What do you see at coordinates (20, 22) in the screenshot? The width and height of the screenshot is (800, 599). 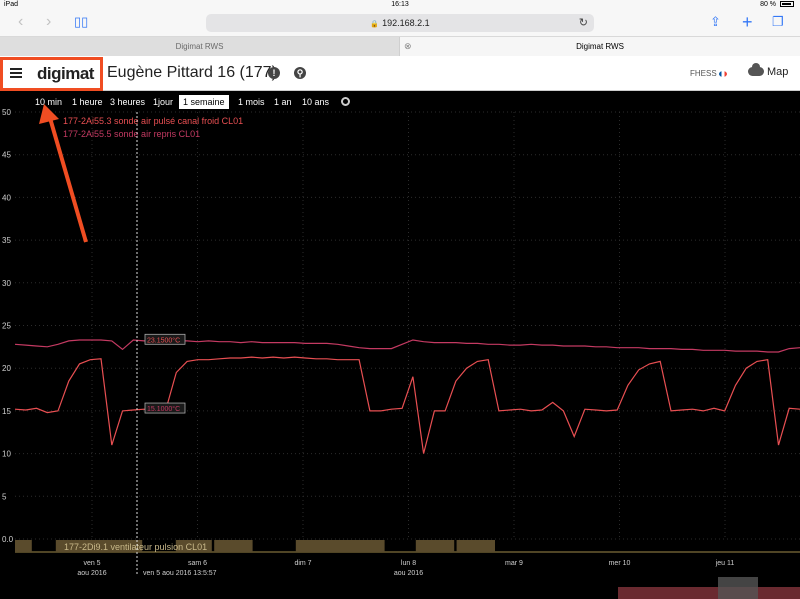 I see `back-icon: ‹` at bounding box center [20, 22].